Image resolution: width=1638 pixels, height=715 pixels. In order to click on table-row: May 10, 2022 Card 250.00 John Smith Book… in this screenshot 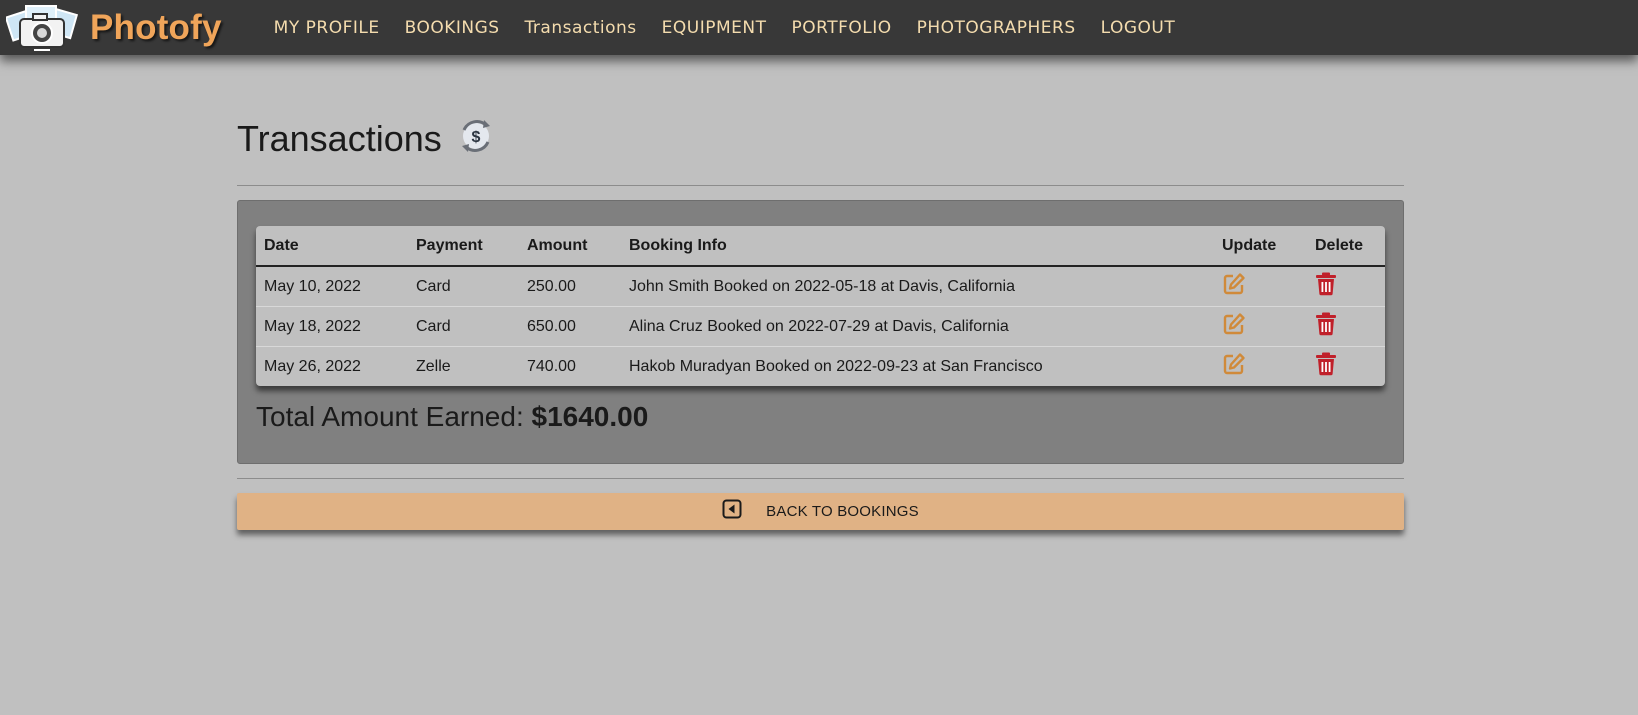, I will do `click(820, 286)`.